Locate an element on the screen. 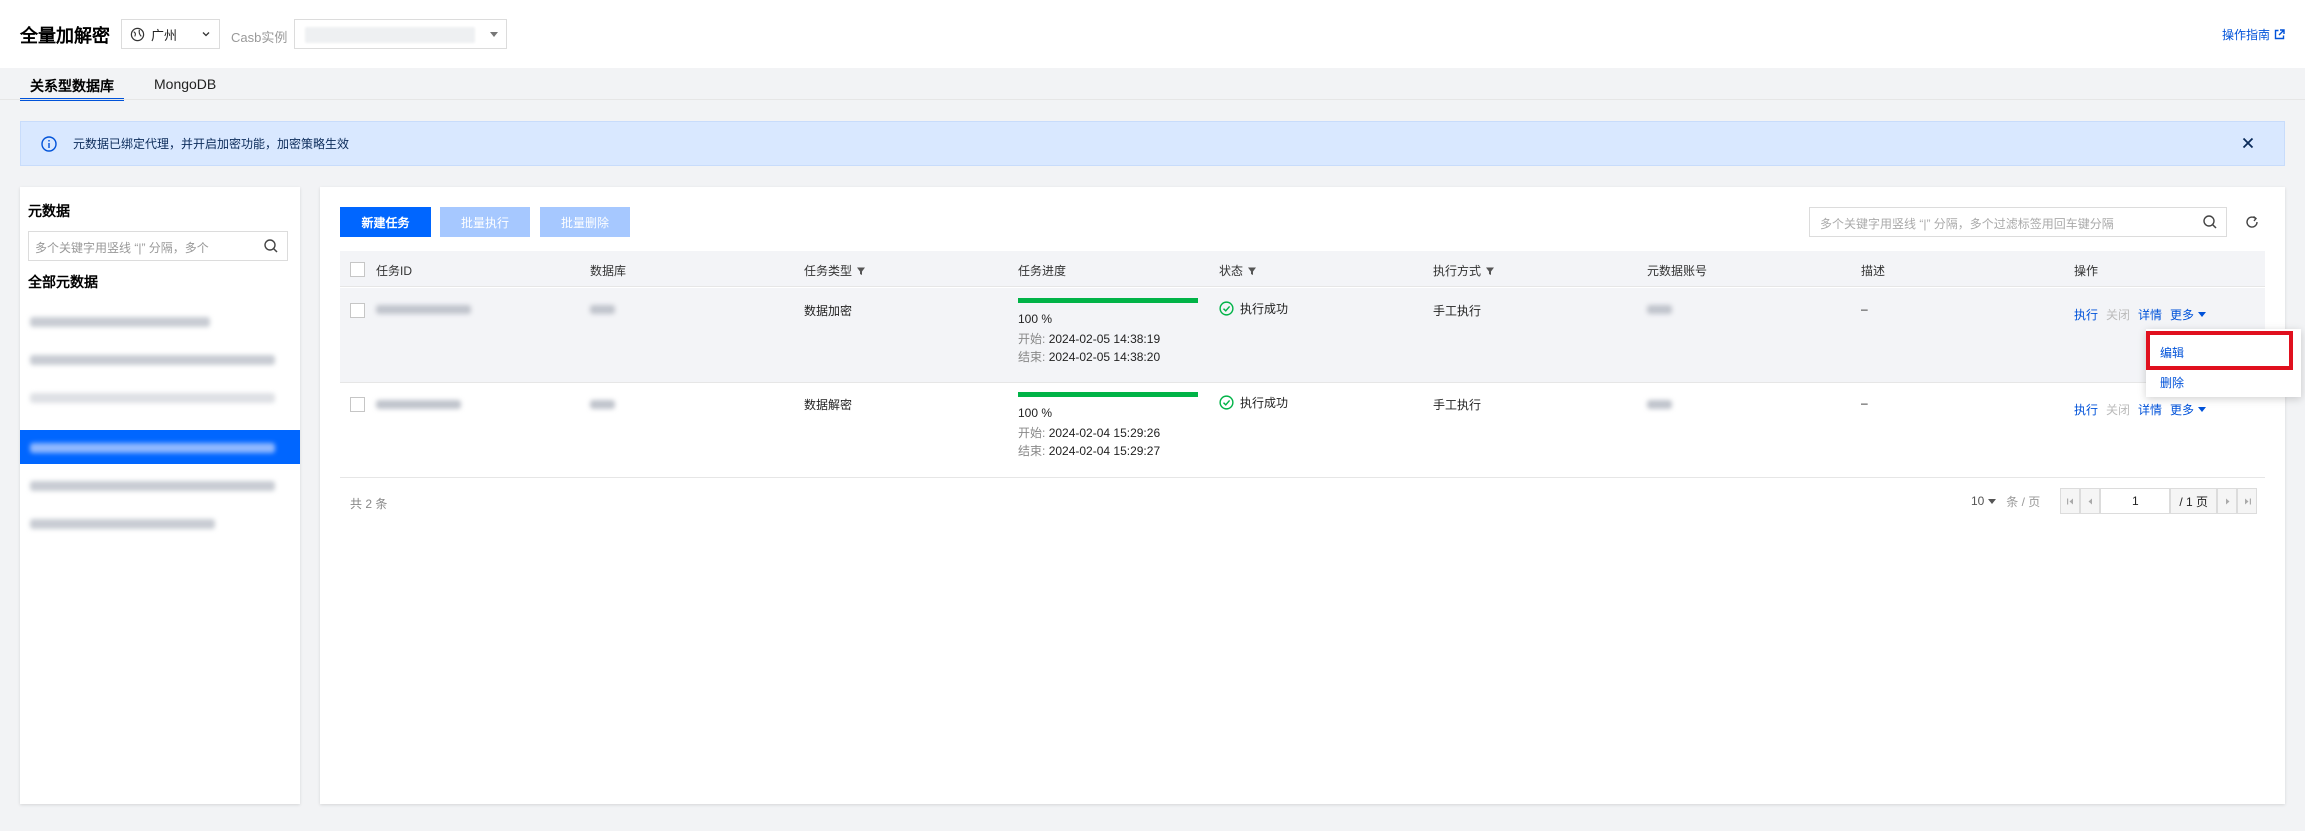 The image size is (2305, 831). progress-bar is located at coordinates (1108, 394).